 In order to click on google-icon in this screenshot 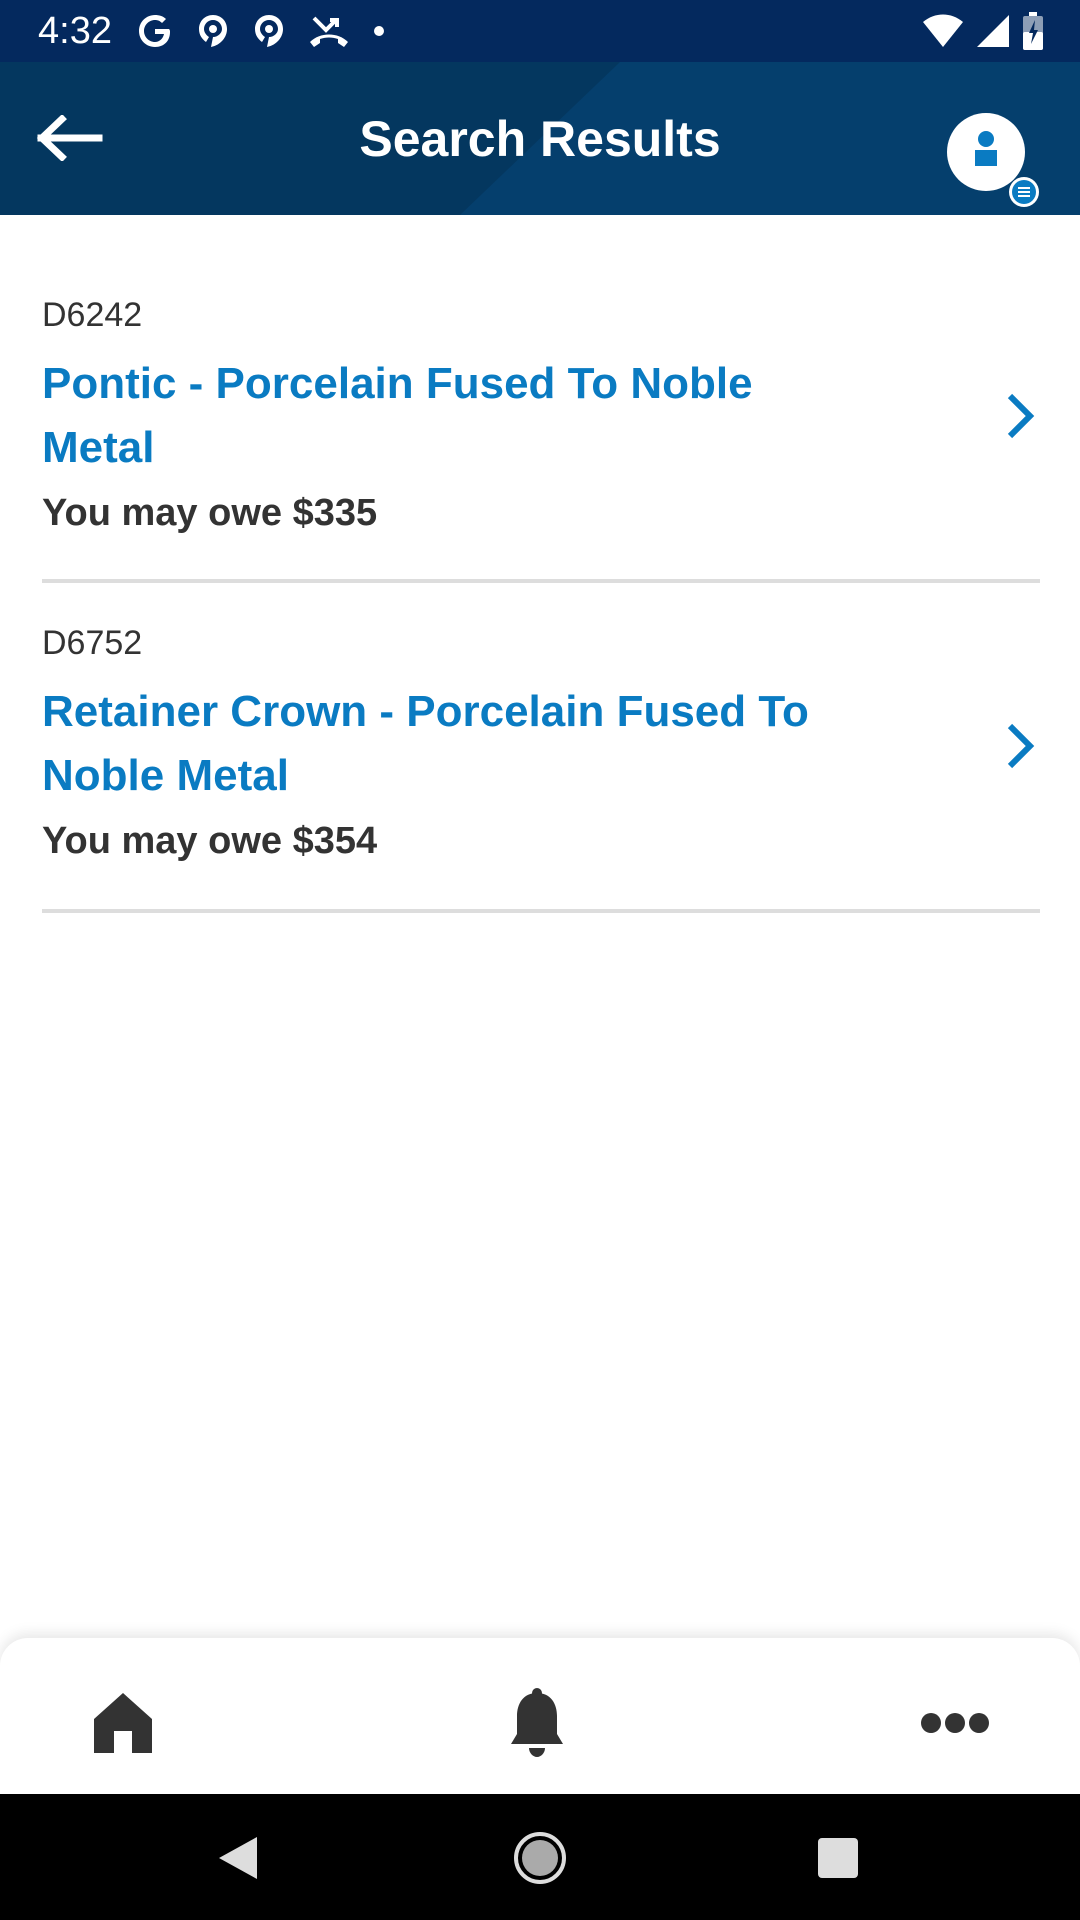, I will do `click(154, 31)`.